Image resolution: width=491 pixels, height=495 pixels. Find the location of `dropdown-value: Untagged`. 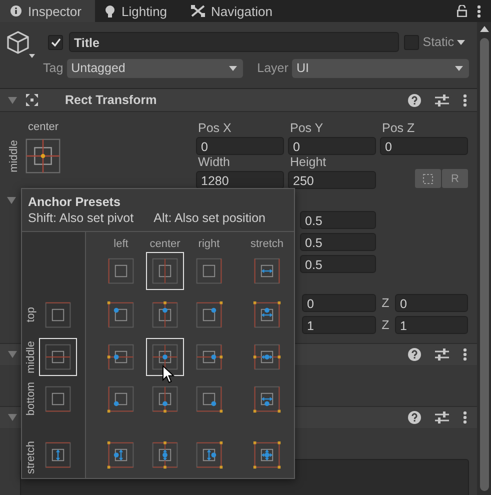

dropdown-value: Untagged is located at coordinates (98, 68).